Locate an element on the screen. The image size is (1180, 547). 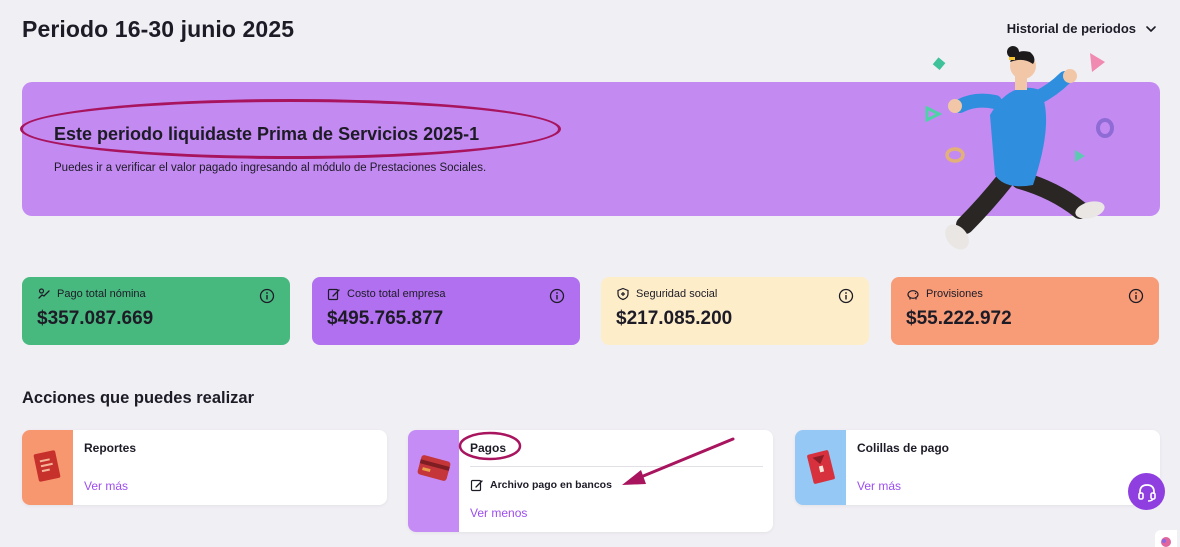
support-chat-button is located at coordinates (1146, 491).